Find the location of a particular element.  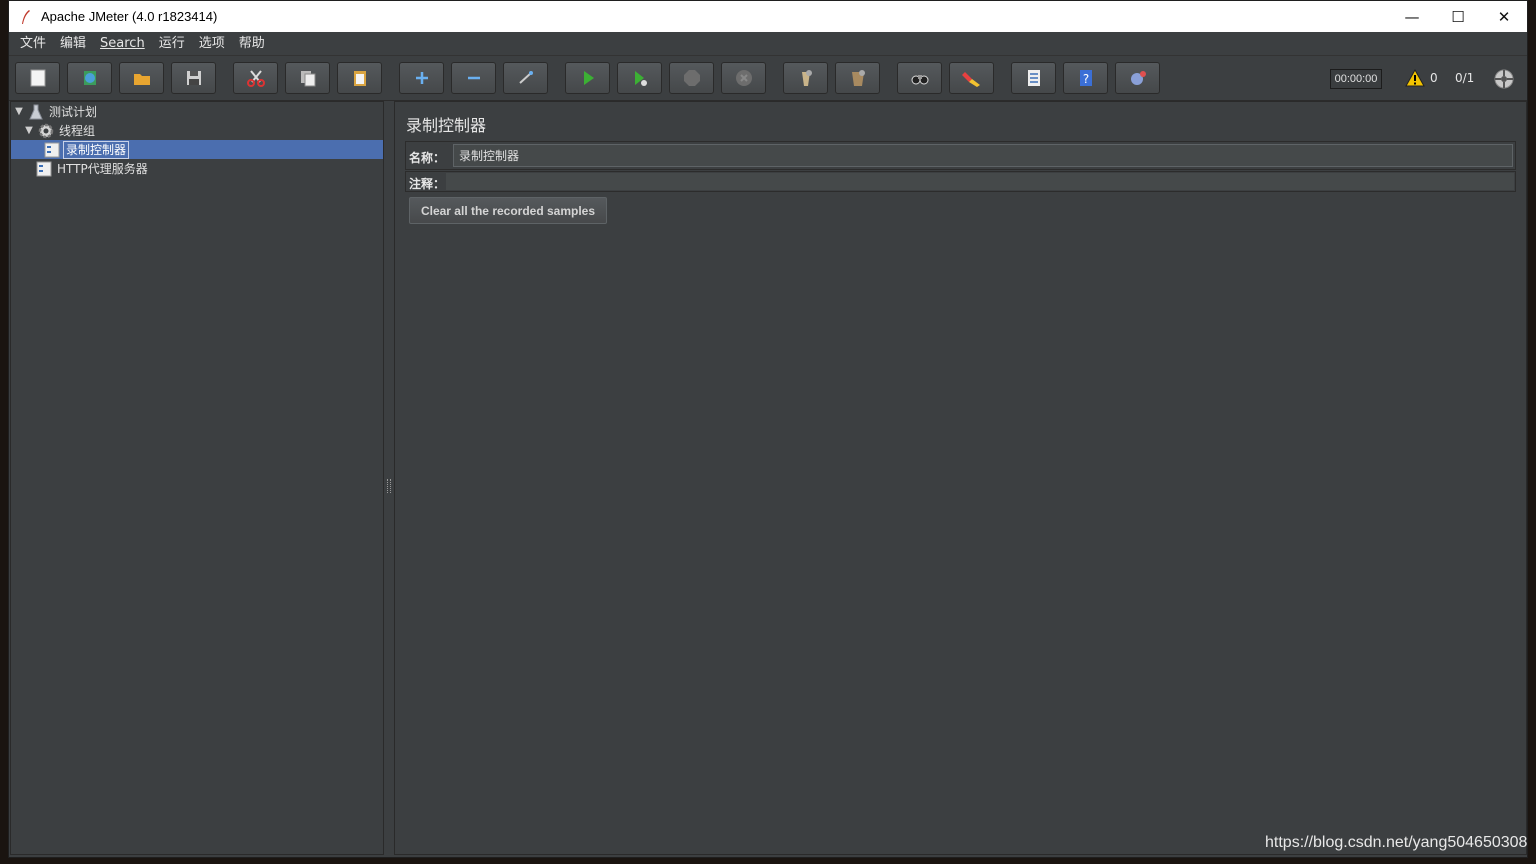

toggle-icon is located at coordinates (525, 77).